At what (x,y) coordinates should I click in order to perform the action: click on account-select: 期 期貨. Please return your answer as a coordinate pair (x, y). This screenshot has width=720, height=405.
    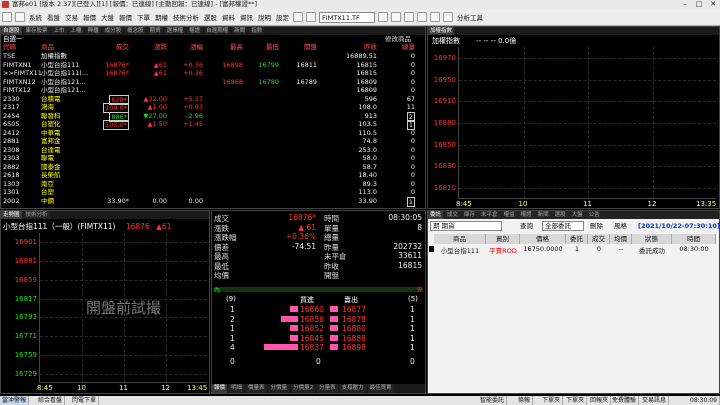
    Looking at the image, I should click on (466, 226).